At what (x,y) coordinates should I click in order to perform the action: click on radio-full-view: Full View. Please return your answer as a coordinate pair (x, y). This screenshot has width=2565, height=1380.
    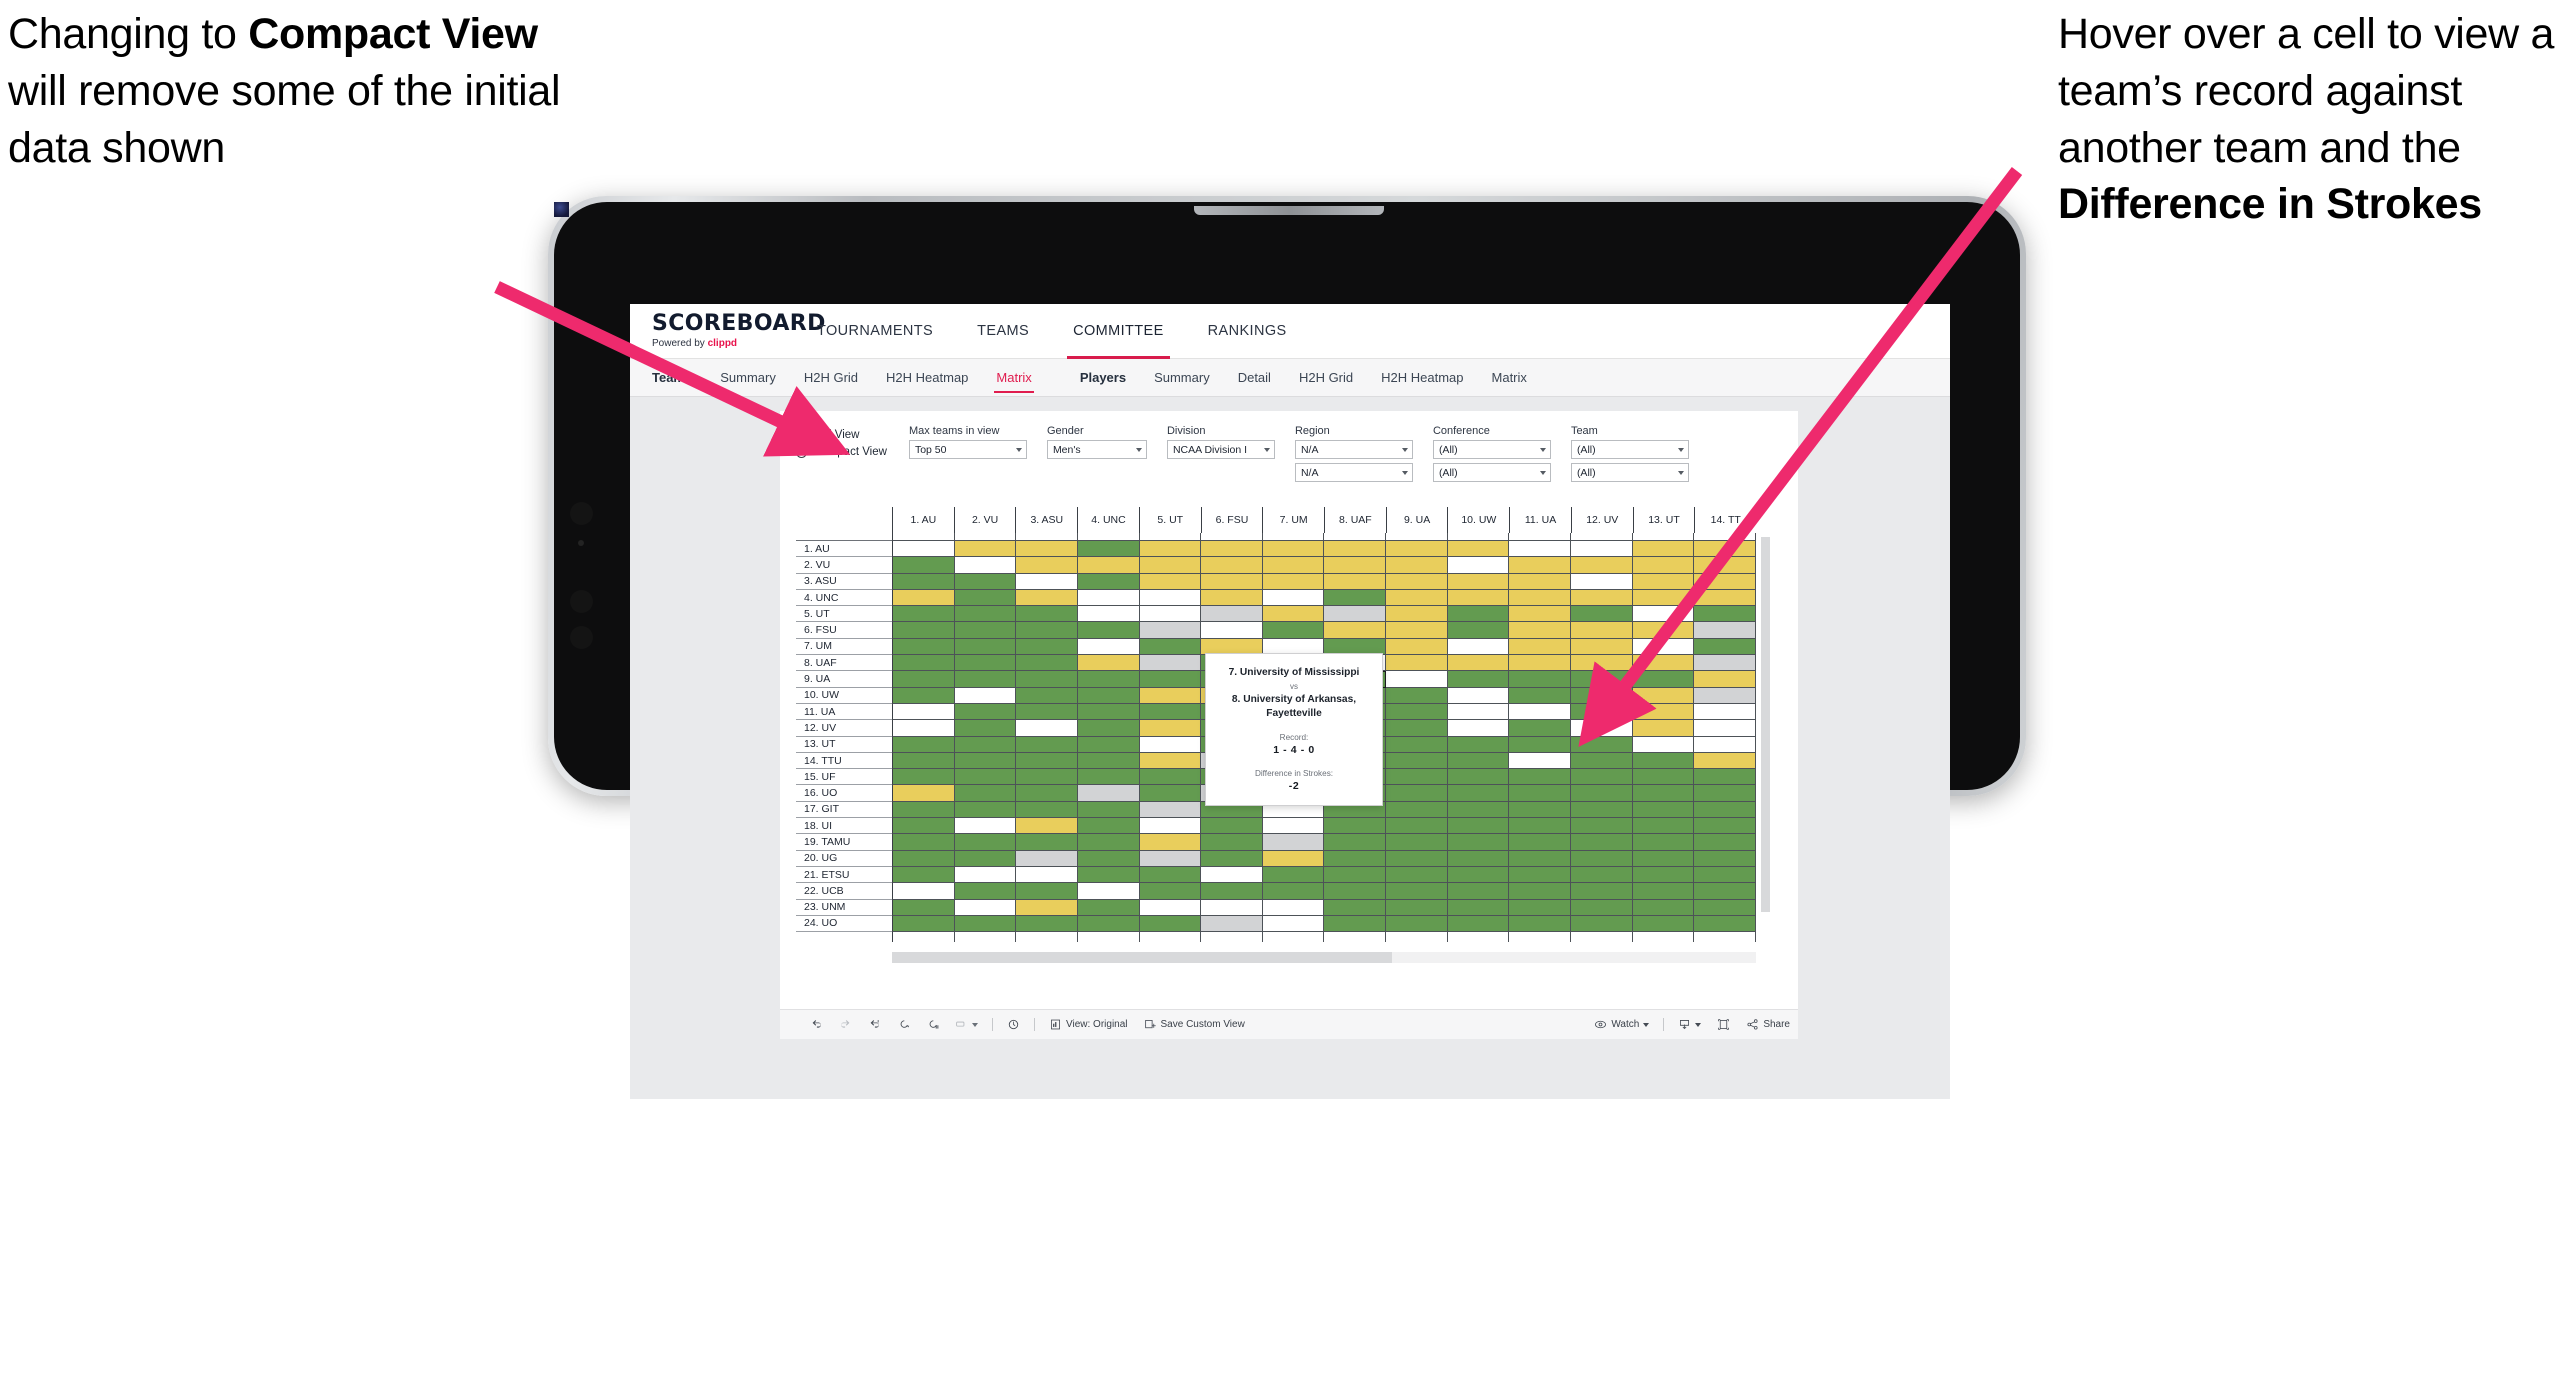
    Looking at the image, I should click on (841, 435).